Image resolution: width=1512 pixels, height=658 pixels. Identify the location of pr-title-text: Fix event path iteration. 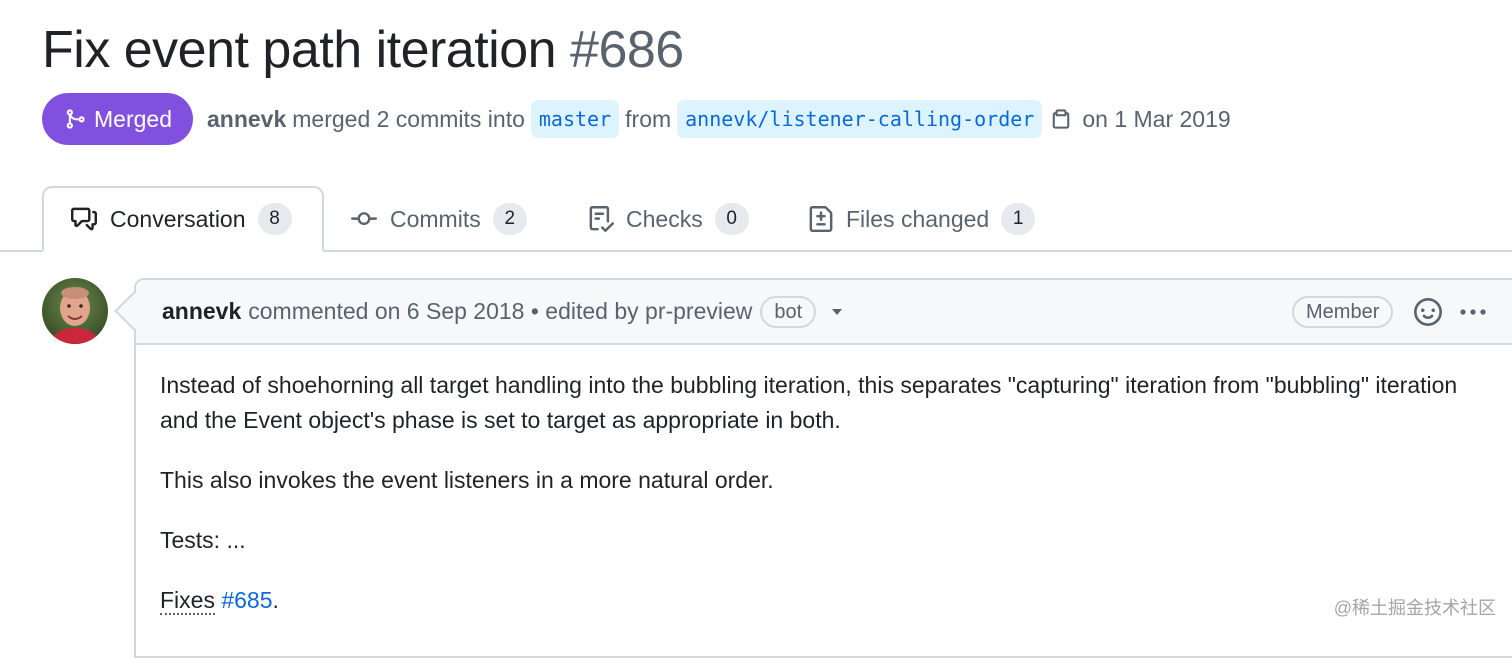
(299, 50).